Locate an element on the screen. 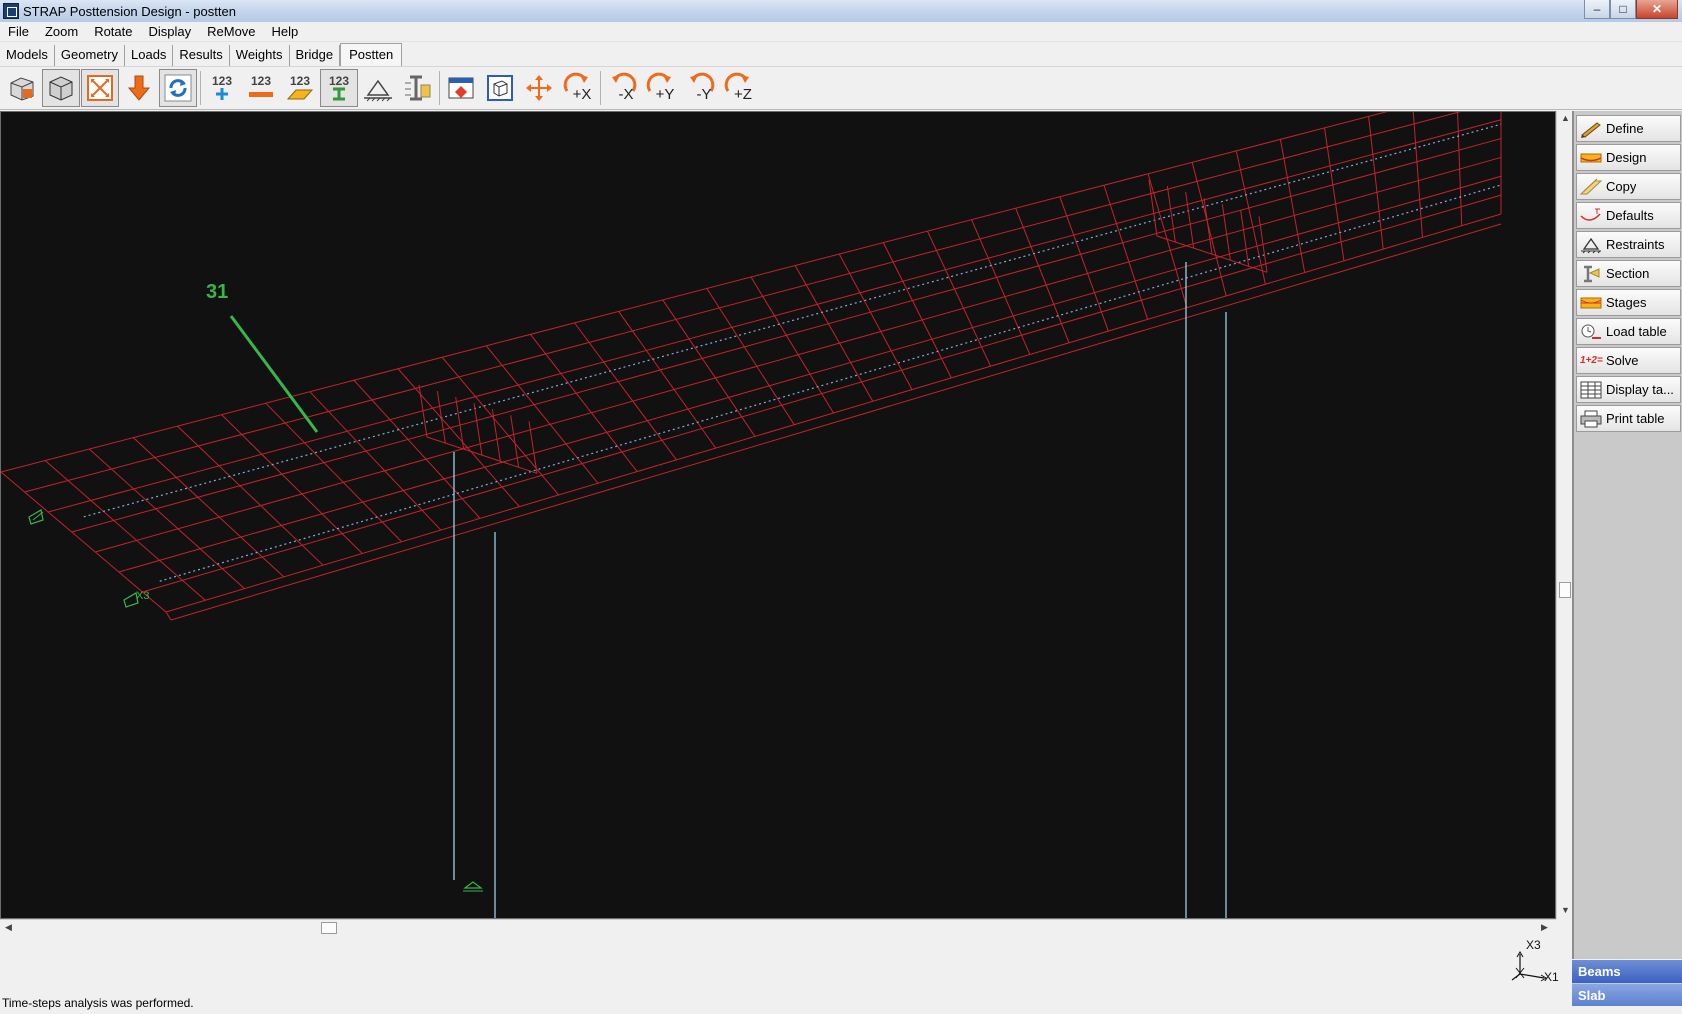 Image resolution: width=1682 pixels, height=1014 pixels. rotate-plus-z-icon: +Z is located at coordinates (739, 88).